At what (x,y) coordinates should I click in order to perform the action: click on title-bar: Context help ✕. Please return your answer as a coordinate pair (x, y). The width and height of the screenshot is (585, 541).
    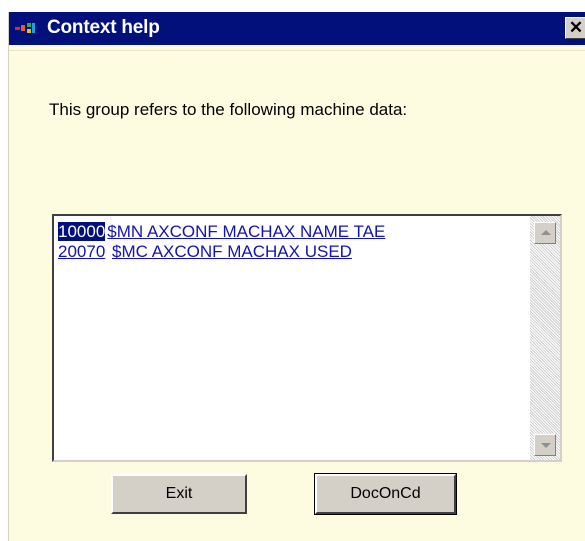
    Looking at the image, I should click on (297, 28).